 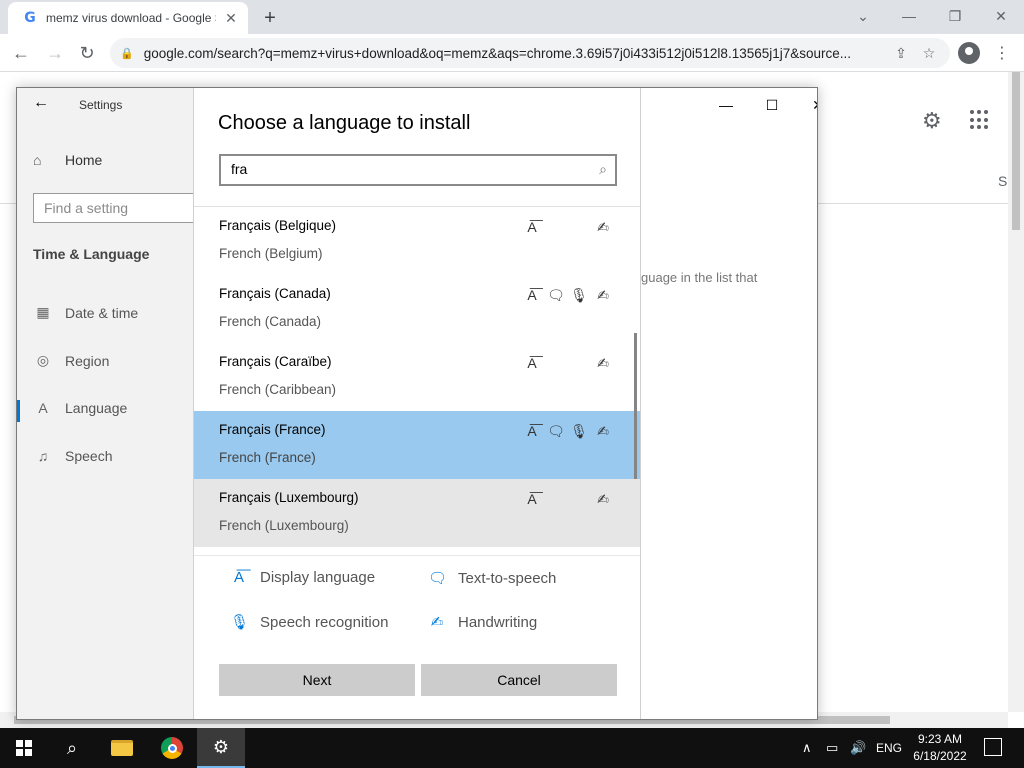 What do you see at coordinates (55, 53) in the screenshot?
I see `forward-arrow-icon: →` at bounding box center [55, 53].